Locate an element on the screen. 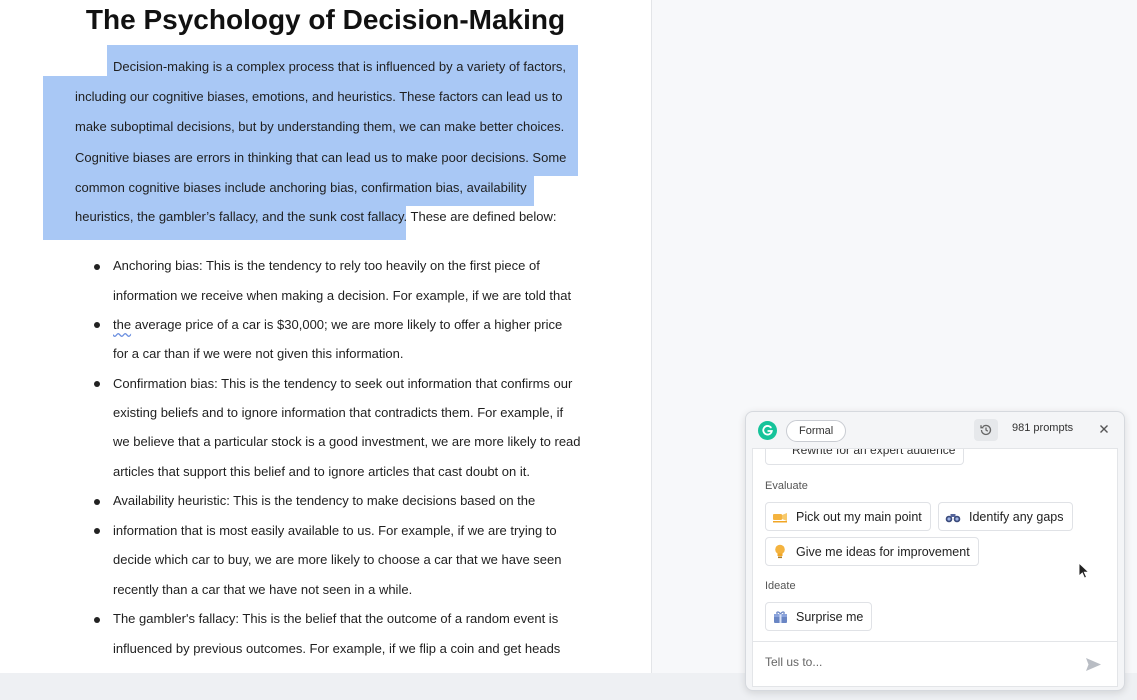 This screenshot has height=700, width=1137. chip-label: Give me ideas for improvement is located at coordinates (883, 551).